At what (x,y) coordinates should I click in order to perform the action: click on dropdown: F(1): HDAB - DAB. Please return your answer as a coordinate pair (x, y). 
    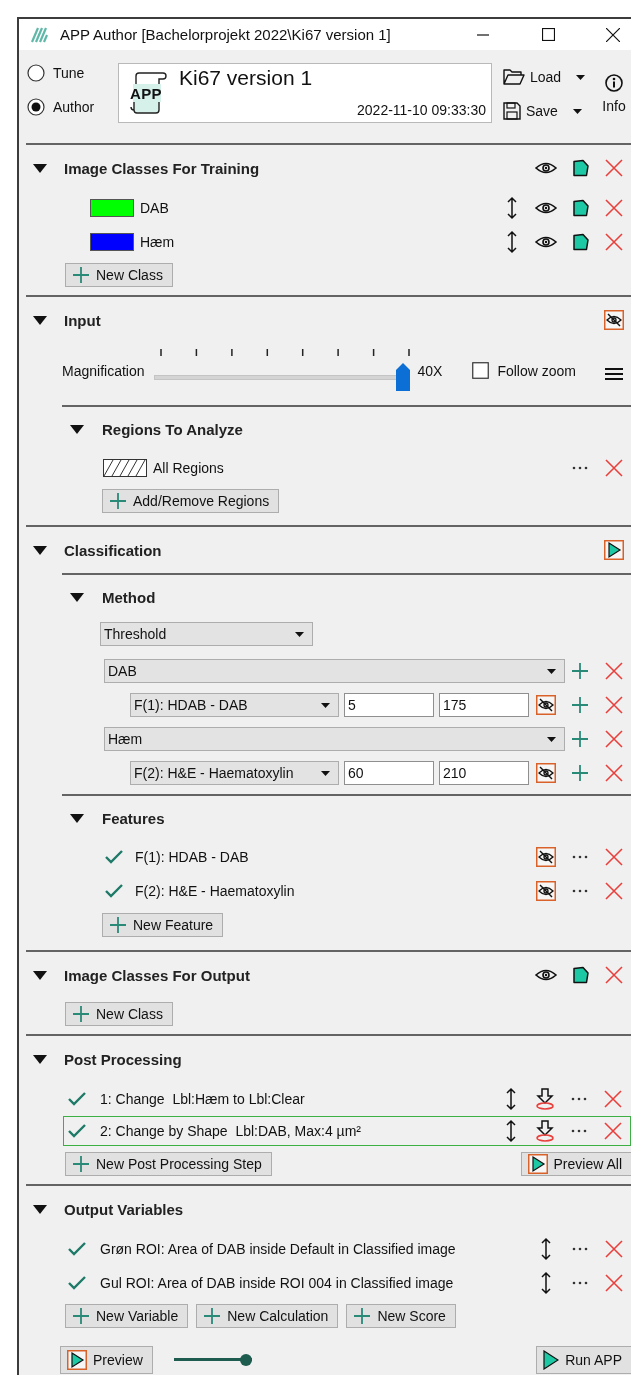
    Looking at the image, I should click on (234, 705).